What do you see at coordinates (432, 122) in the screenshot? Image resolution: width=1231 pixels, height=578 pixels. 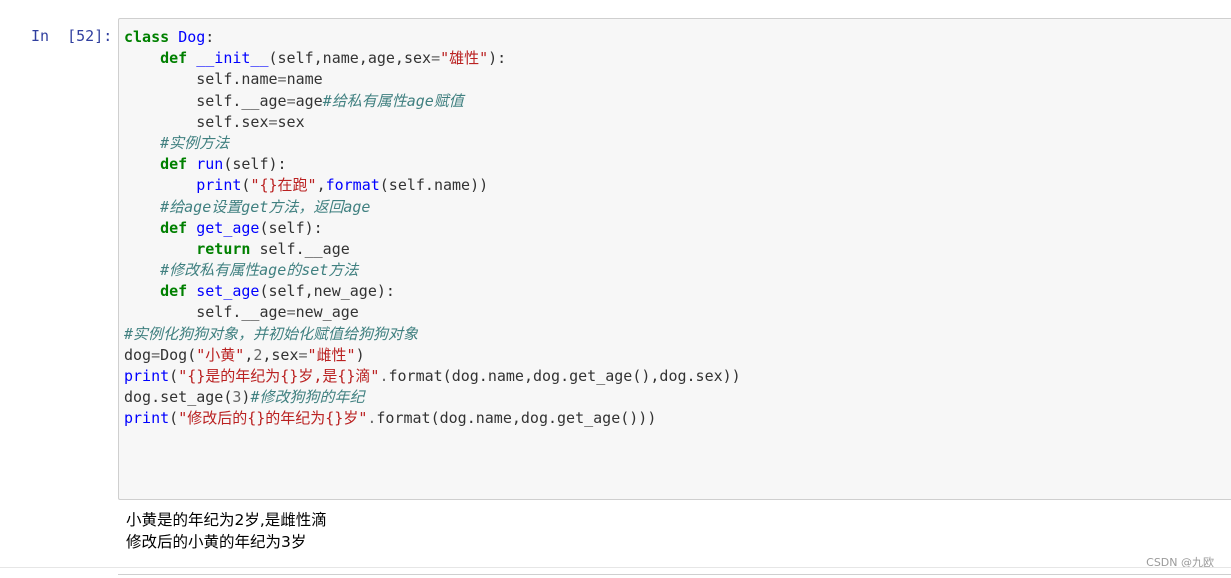 I see `code-line: self.sex=sex` at bounding box center [432, 122].